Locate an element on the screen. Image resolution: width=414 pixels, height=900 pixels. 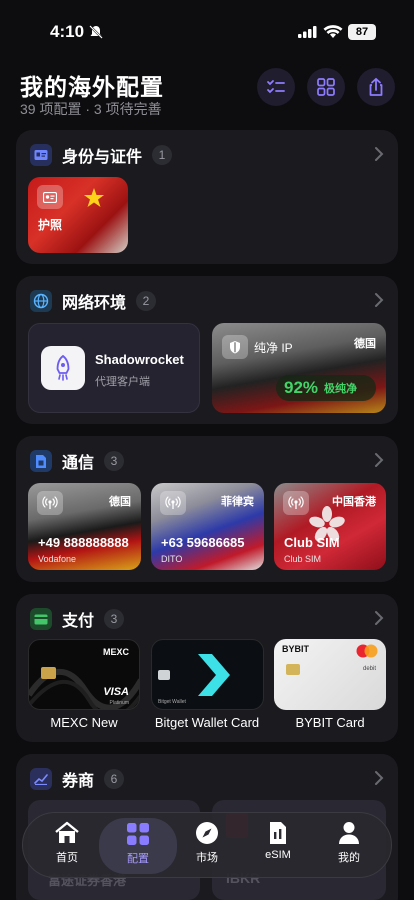
sim-carrier: DITO is located at coordinates (172, 559).